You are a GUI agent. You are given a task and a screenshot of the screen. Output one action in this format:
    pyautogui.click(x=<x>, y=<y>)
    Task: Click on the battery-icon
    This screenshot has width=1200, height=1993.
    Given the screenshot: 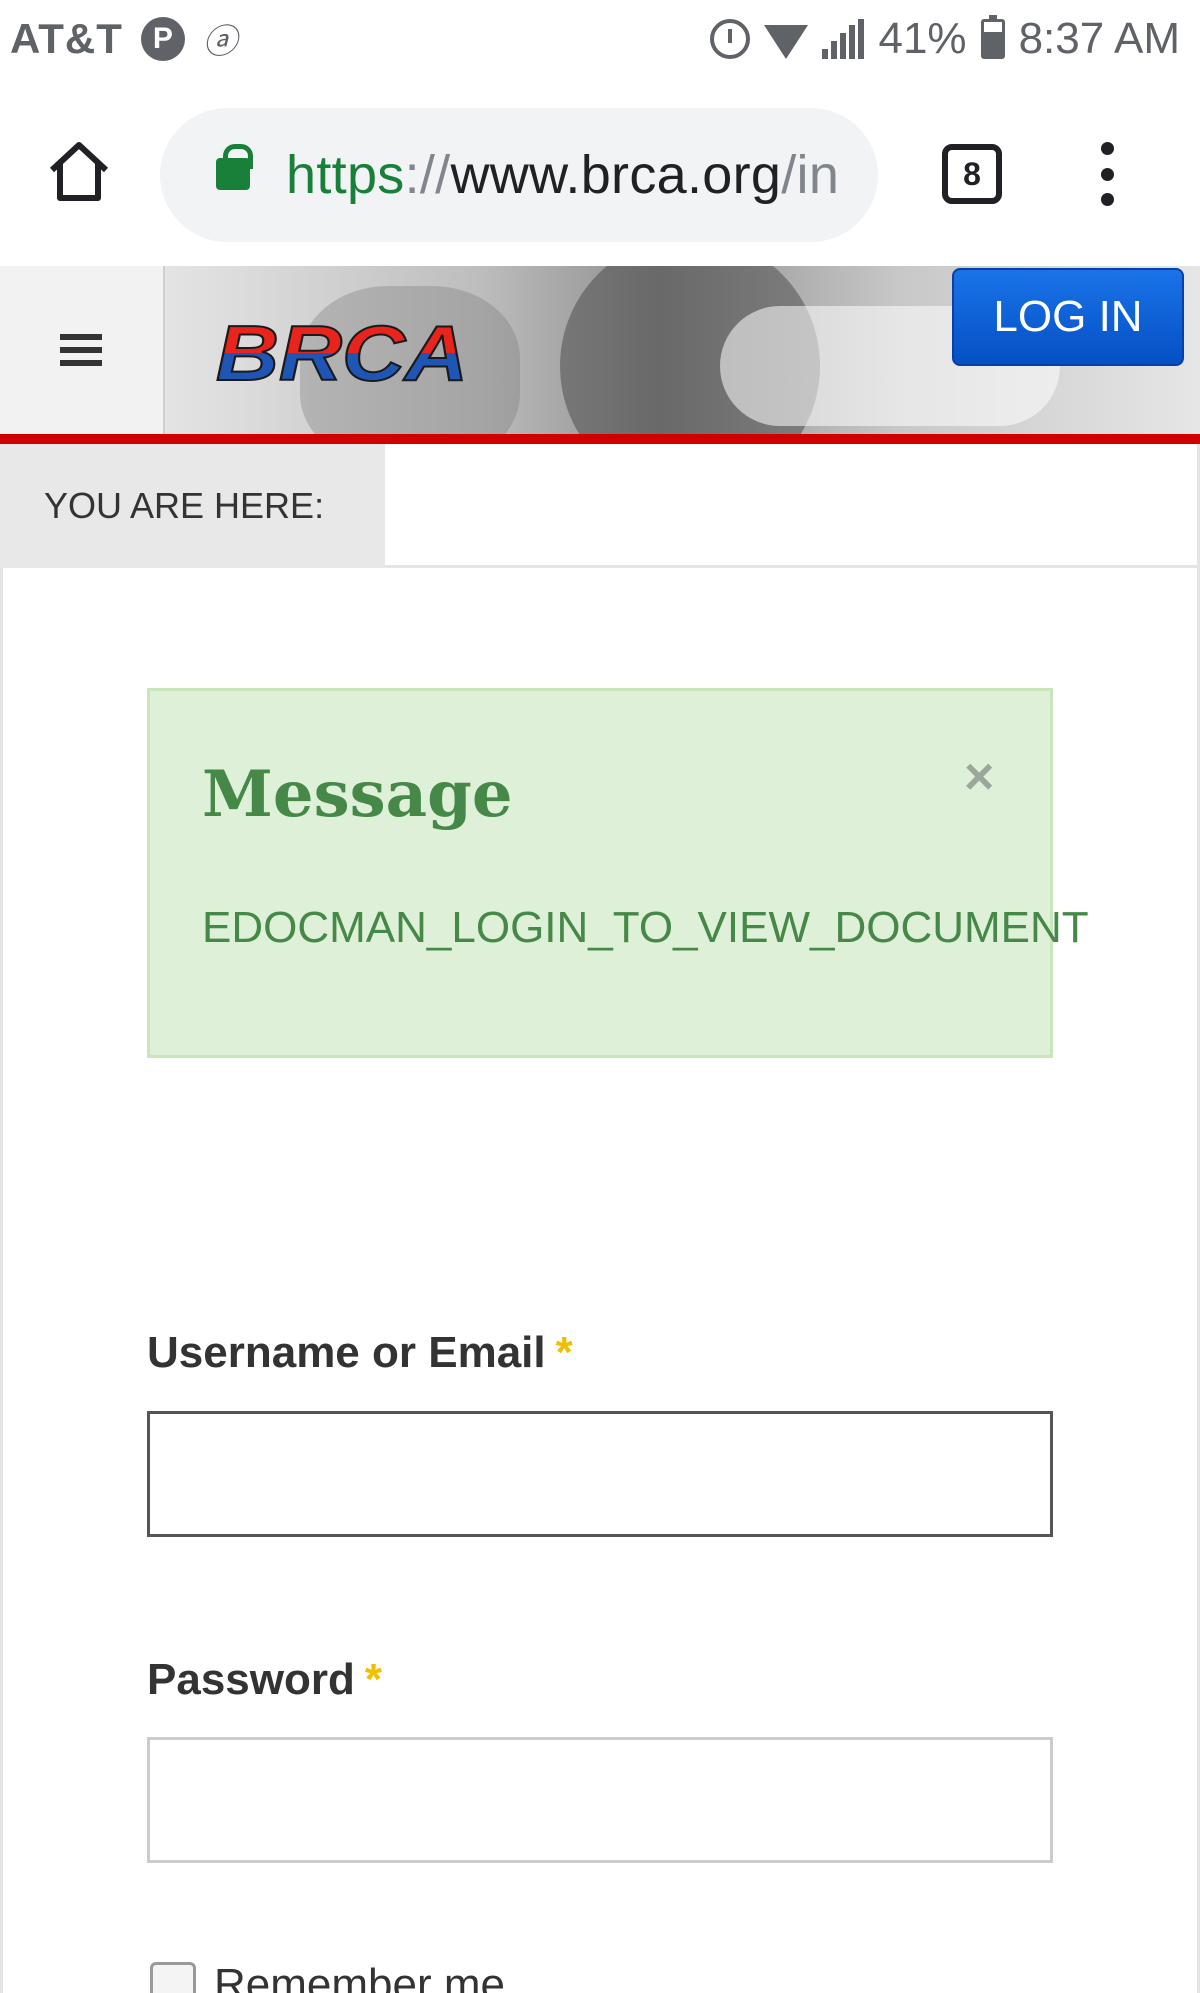 What is the action you would take?
    pyautogui.click(x=992, y=37)
    